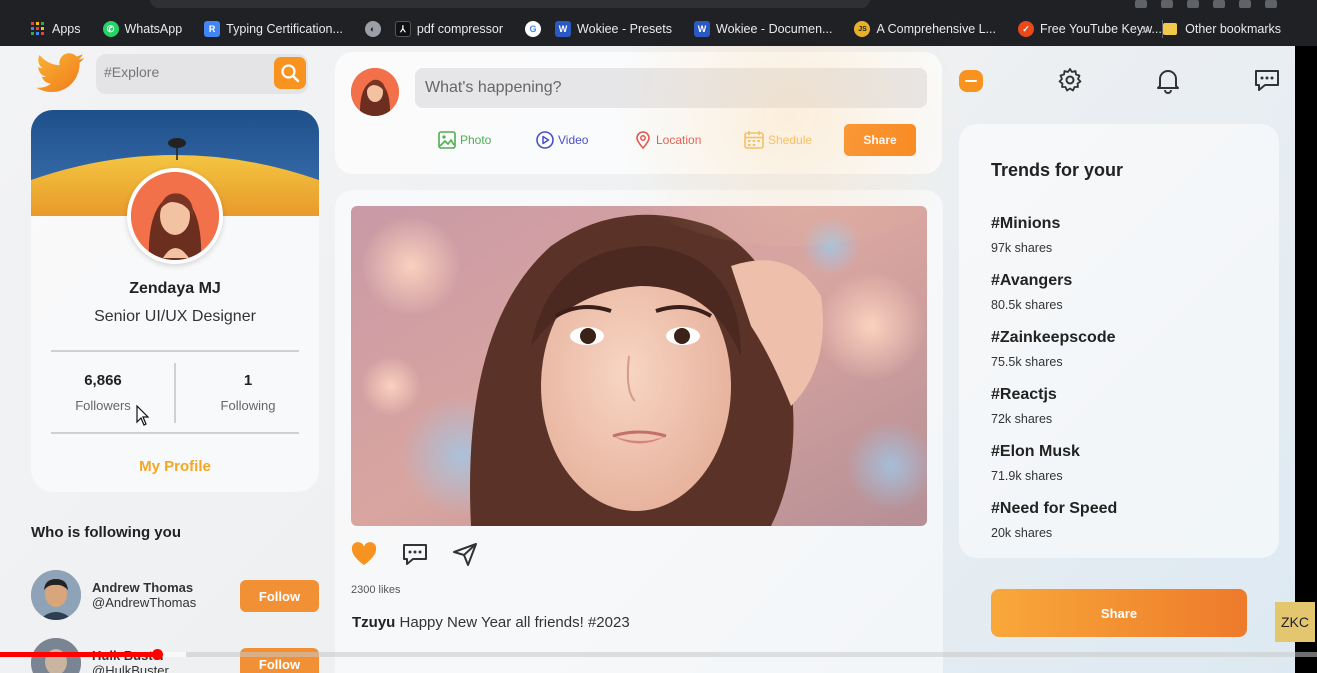  What do you see at coordinates (1032, 280) in the screenshot?
I see `trend-tag: #Avangers` at bounding box center [1032, 280].